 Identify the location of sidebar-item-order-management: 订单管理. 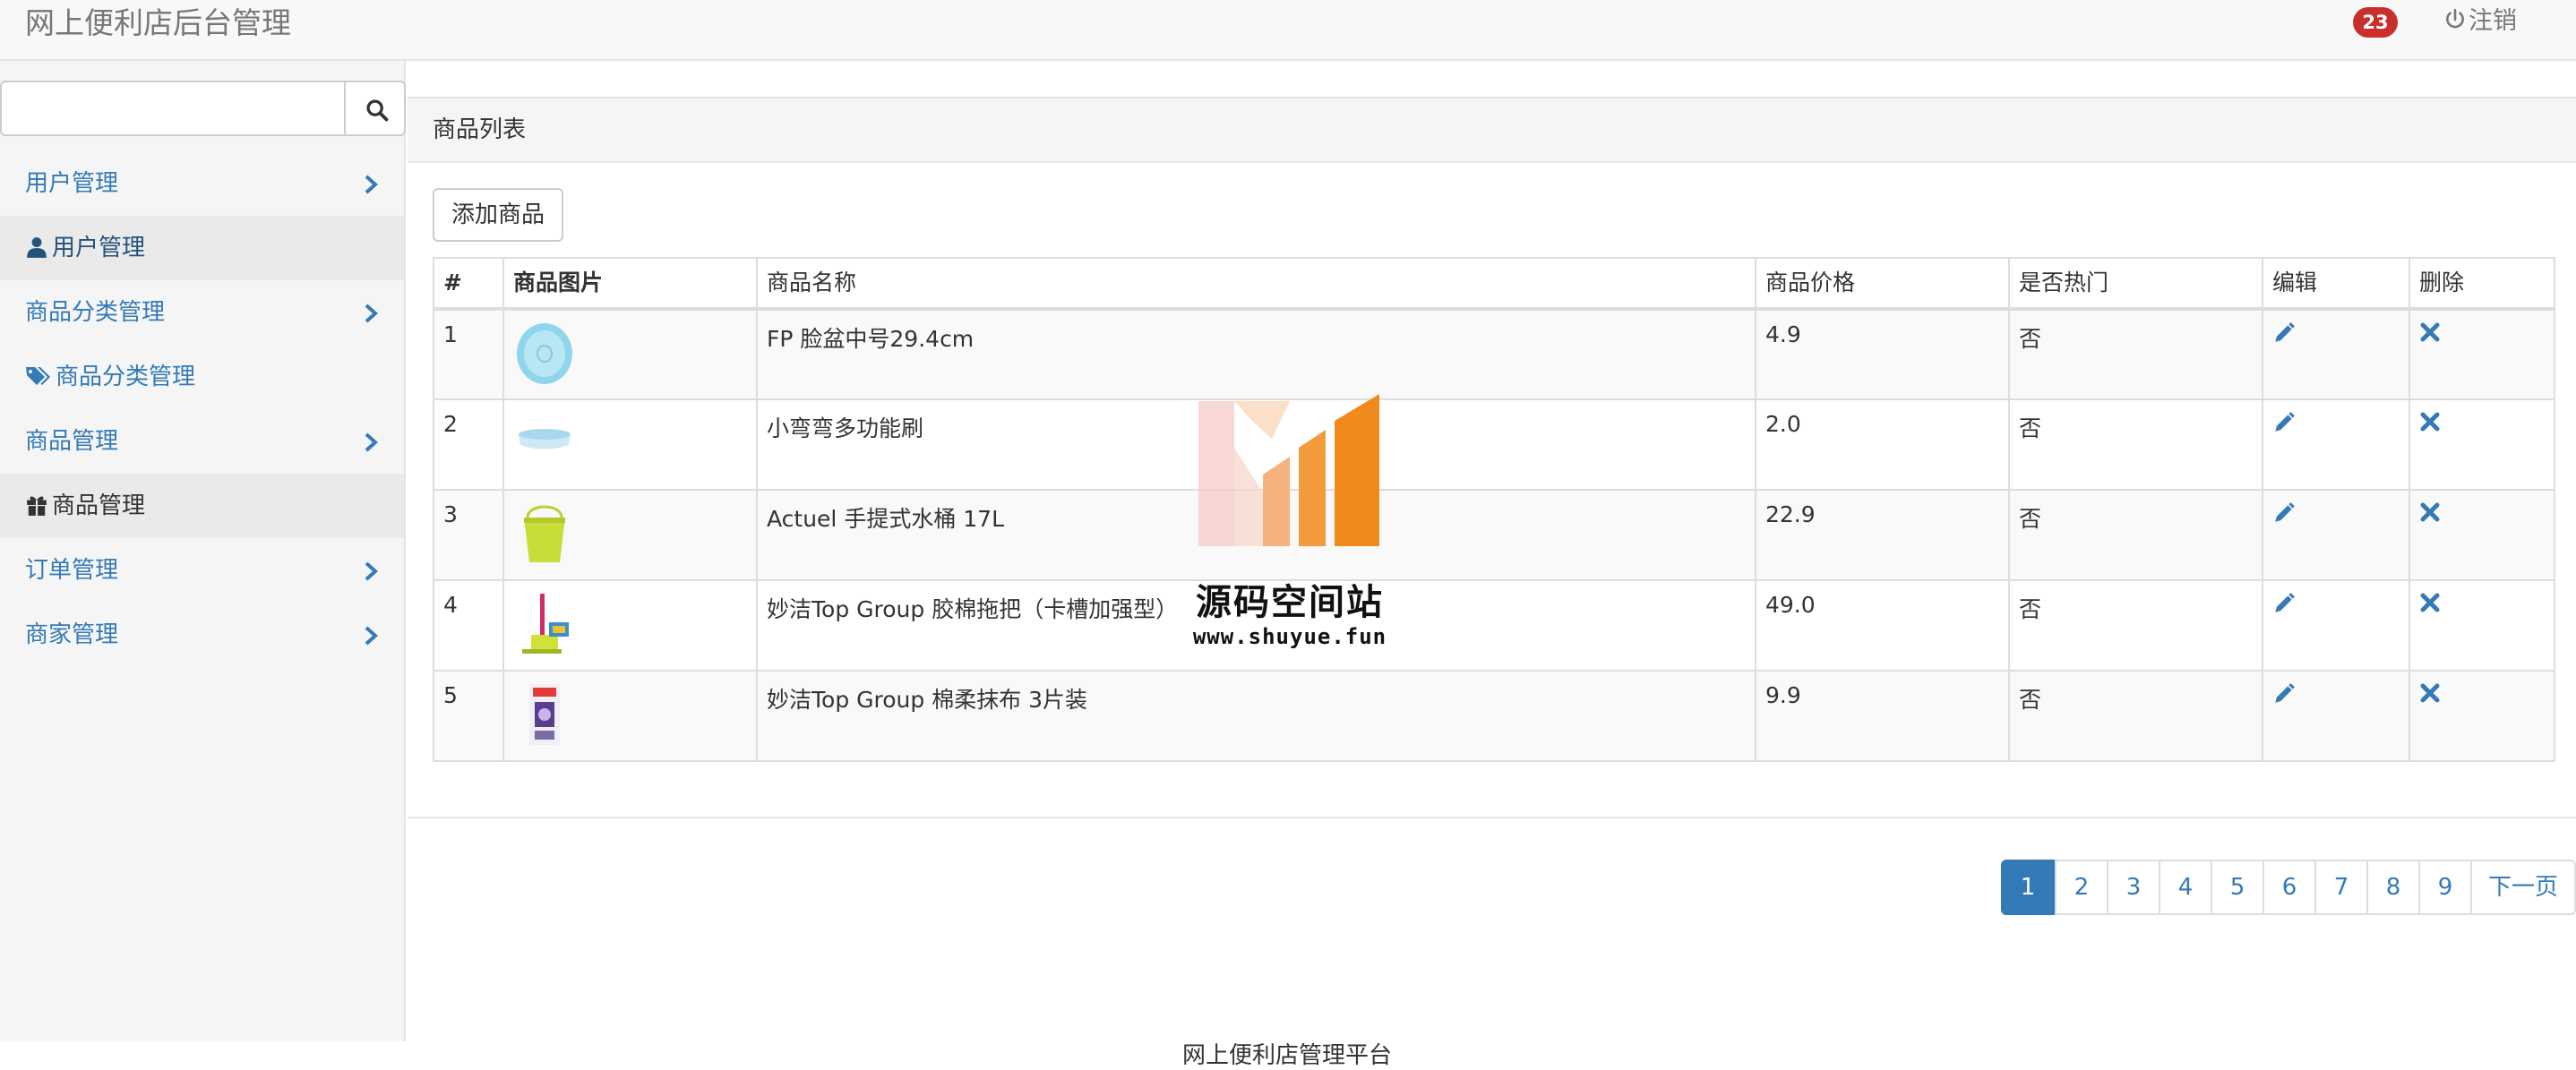
(202, 571).